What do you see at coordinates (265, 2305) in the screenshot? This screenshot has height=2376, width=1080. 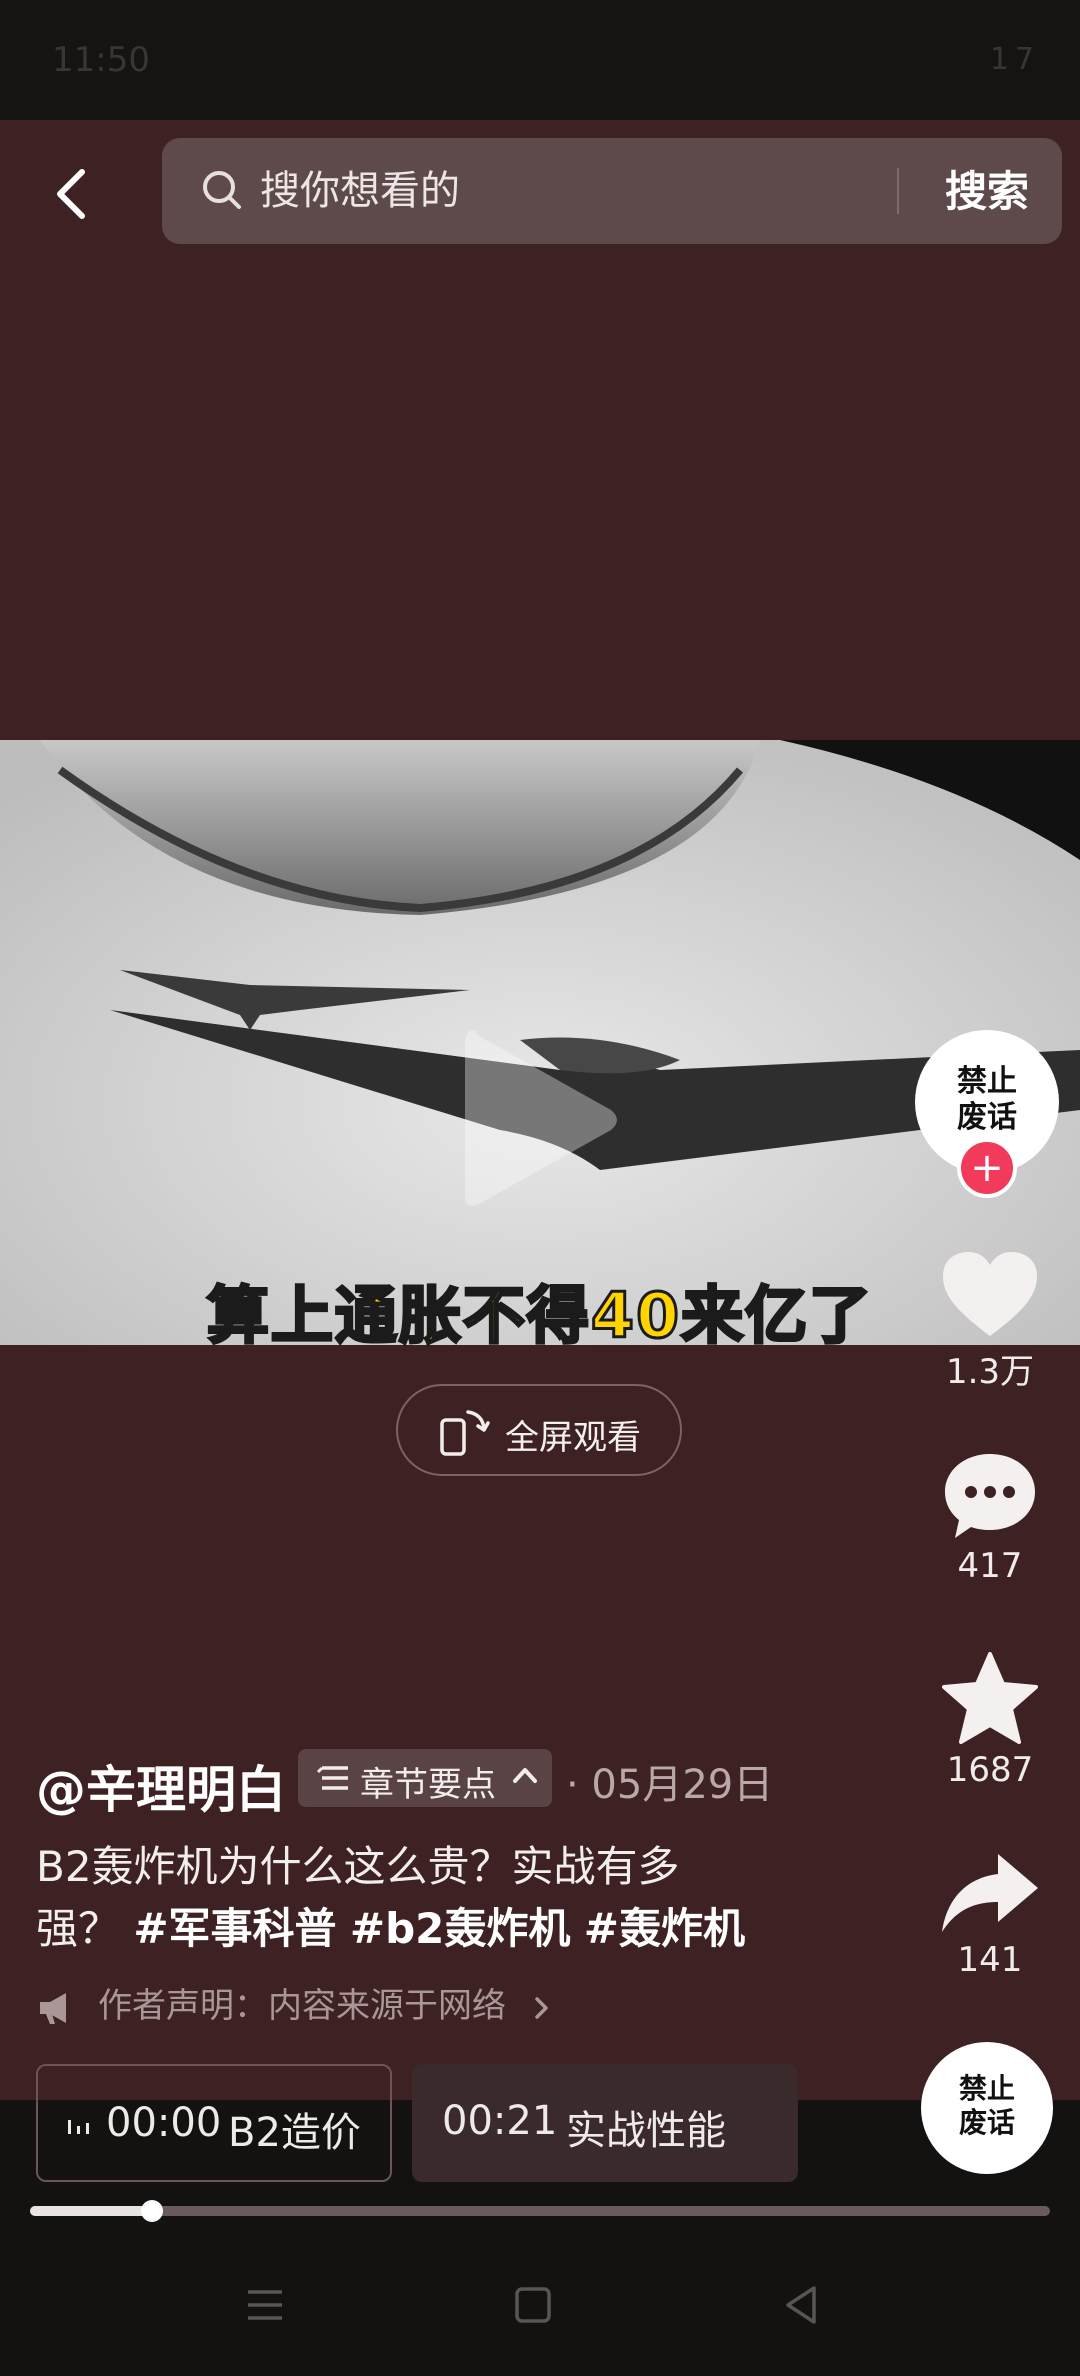 I see `menu-nav-icon` at bounding box center [265, 2305].